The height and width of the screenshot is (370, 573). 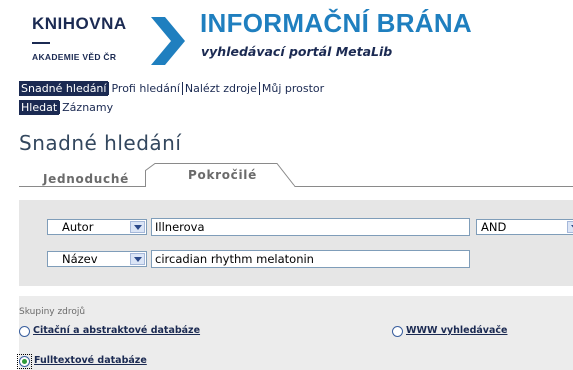 What do you see at coordinates (97, 227) in the screenshot?
I see `field-select-1: Autor` at bounding box center [97, 227].